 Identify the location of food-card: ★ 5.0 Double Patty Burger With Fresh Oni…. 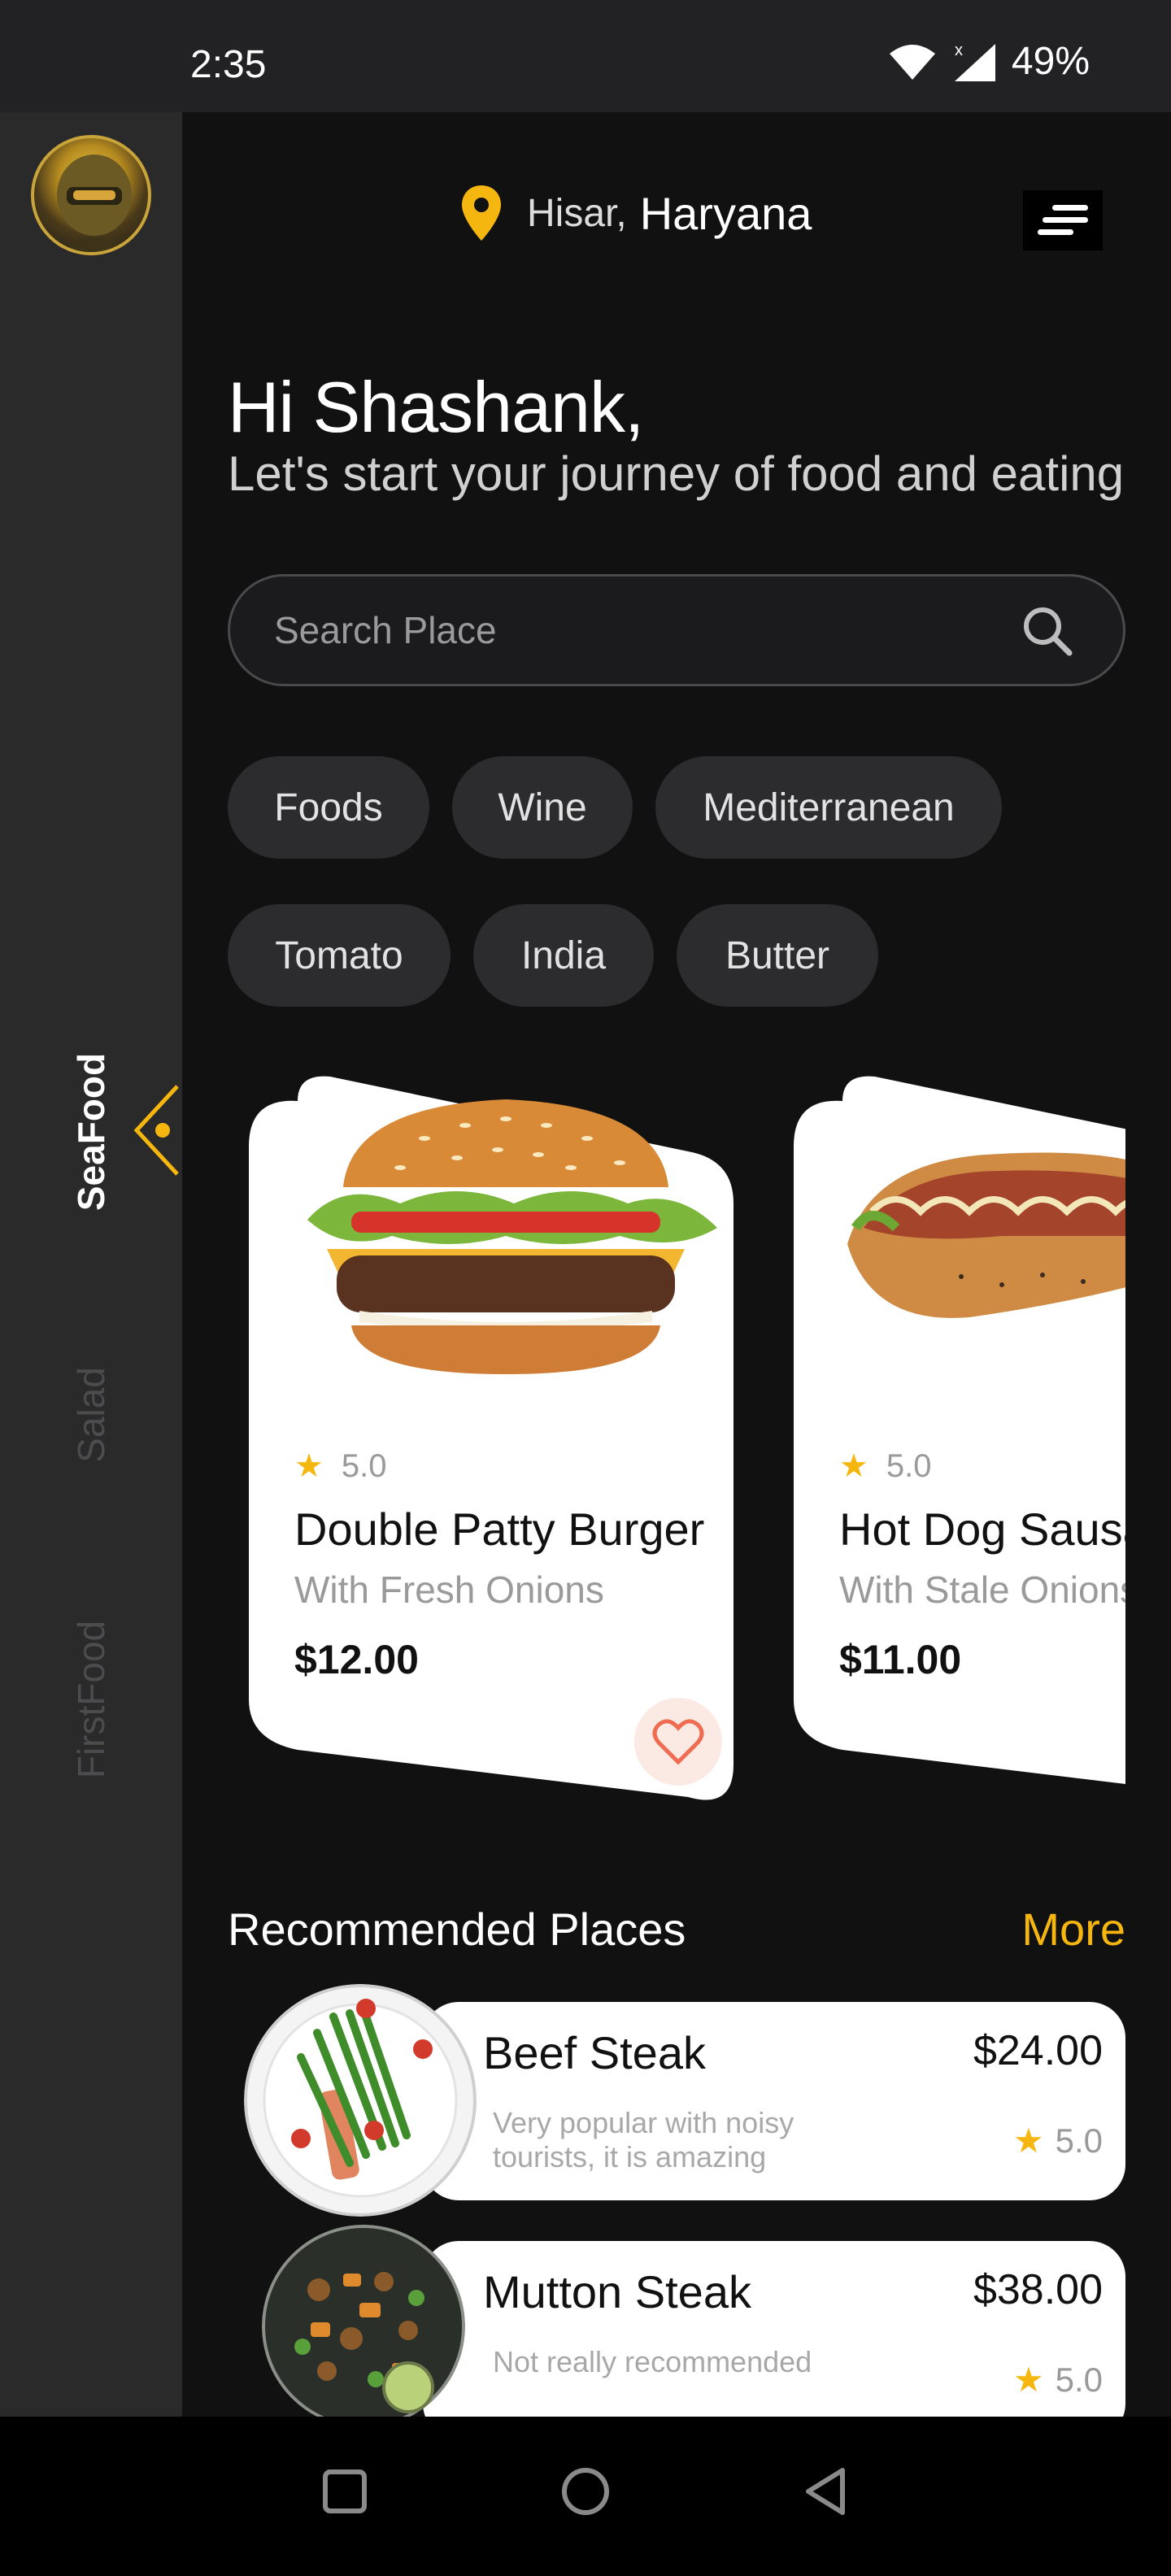
(491, 1439).